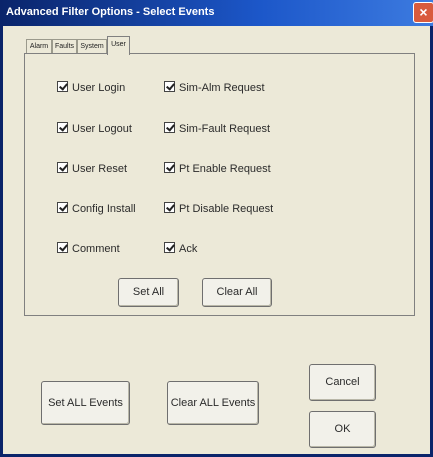  Describe the element at coordinates (99, 88) in the screenshot. I see `checkbox-label: User Login` at that location.